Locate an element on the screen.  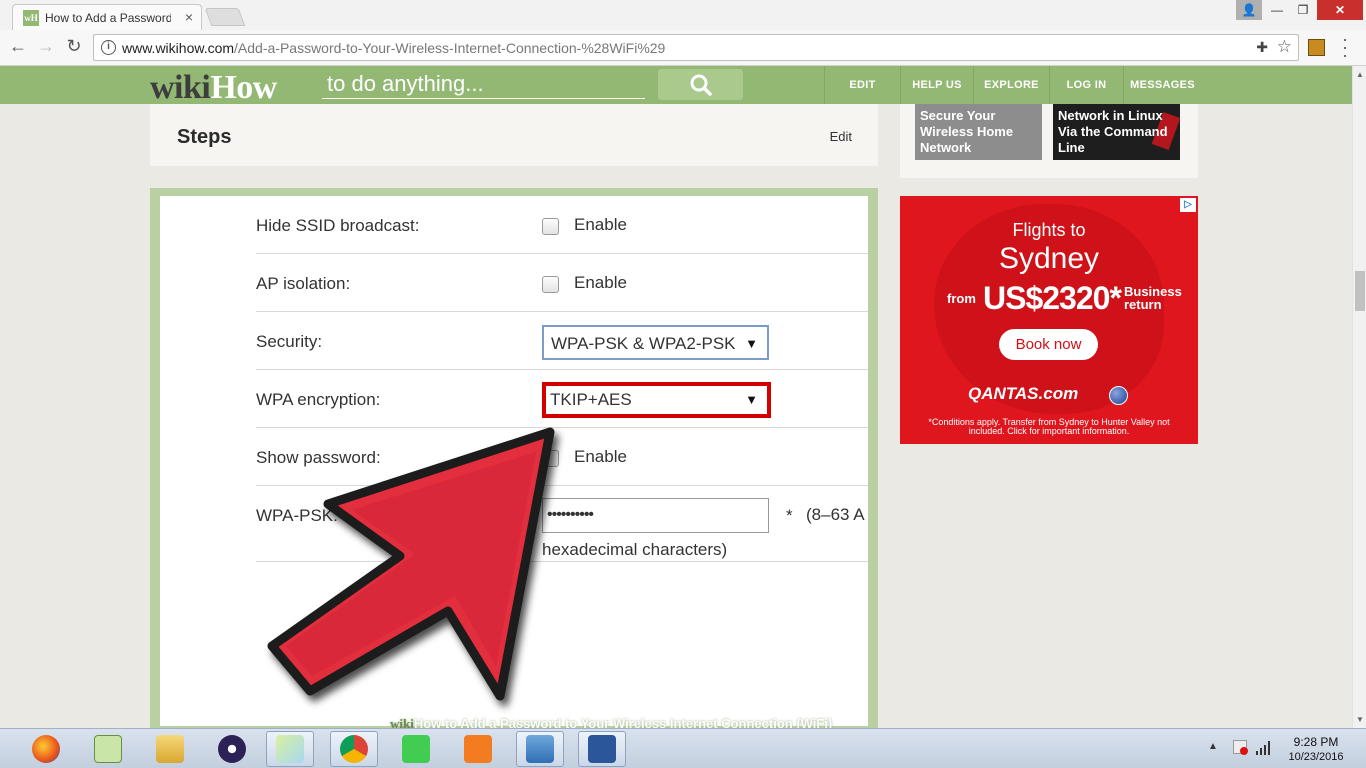
control-panel-icon is located at coordinates (540, 749).